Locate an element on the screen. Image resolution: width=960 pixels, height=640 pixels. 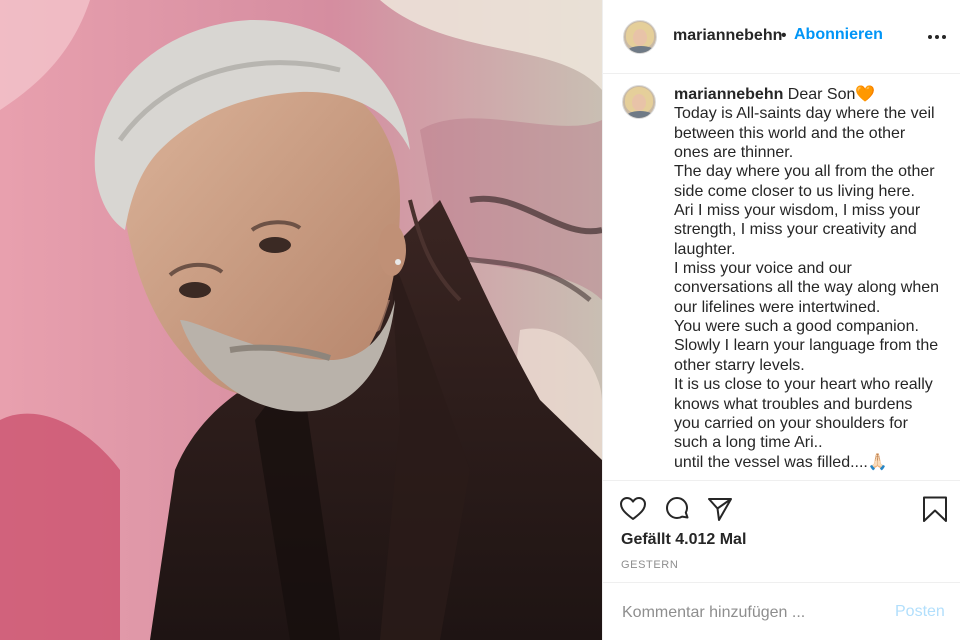
caption-line: ones are thinner. is located at coordinates (734, 153).